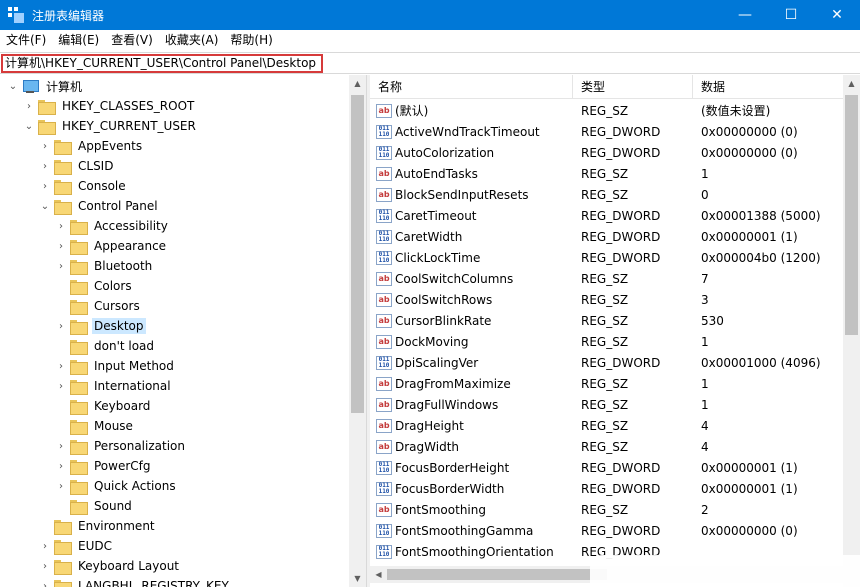 This screenshot has width=860, height=587. Describe the element at coordinates (95, 286) in the screenshot. I see `tree-item: Colors` at that location.